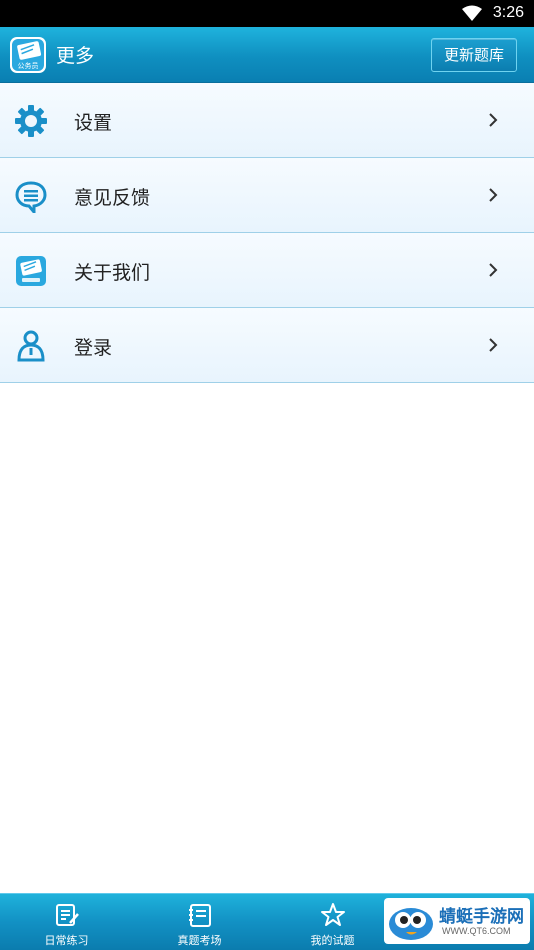 This screenshot has width=534, height=950. Describe the element at coordinates (267, 345) in the screenshot. I see `menu-item-login: 登录` at that location.